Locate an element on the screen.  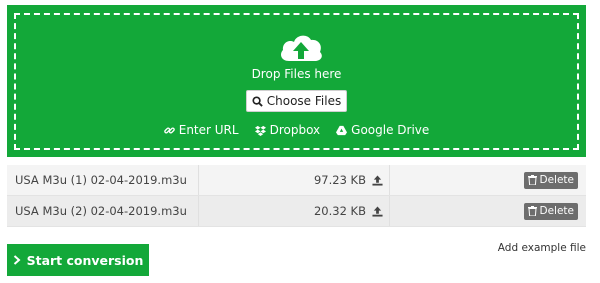
add-example-file-link: Add example file is located at coordinates (542, 248).